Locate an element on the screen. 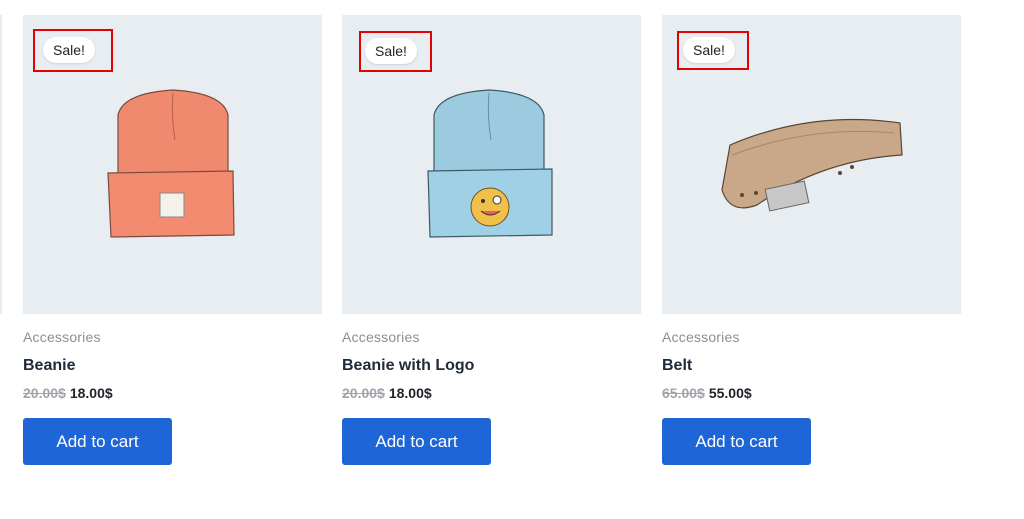 Image resolution: width=1024 pixels, height=519 pixels. product-price: 65.00$ 55.00$ is located at coordinates (811, 393).